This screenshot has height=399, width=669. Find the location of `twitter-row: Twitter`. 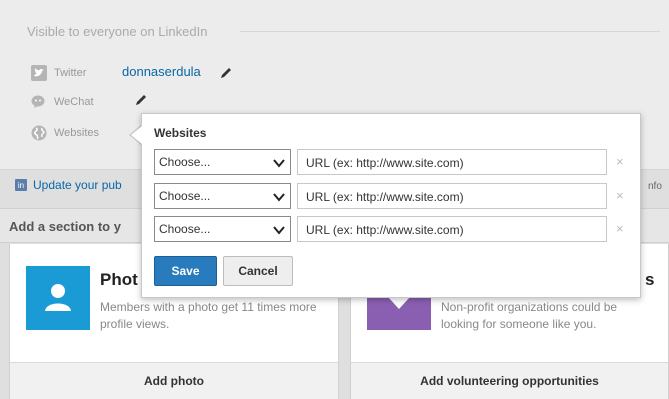

twitter-row: Twitter is located at coordinates (58, 73).